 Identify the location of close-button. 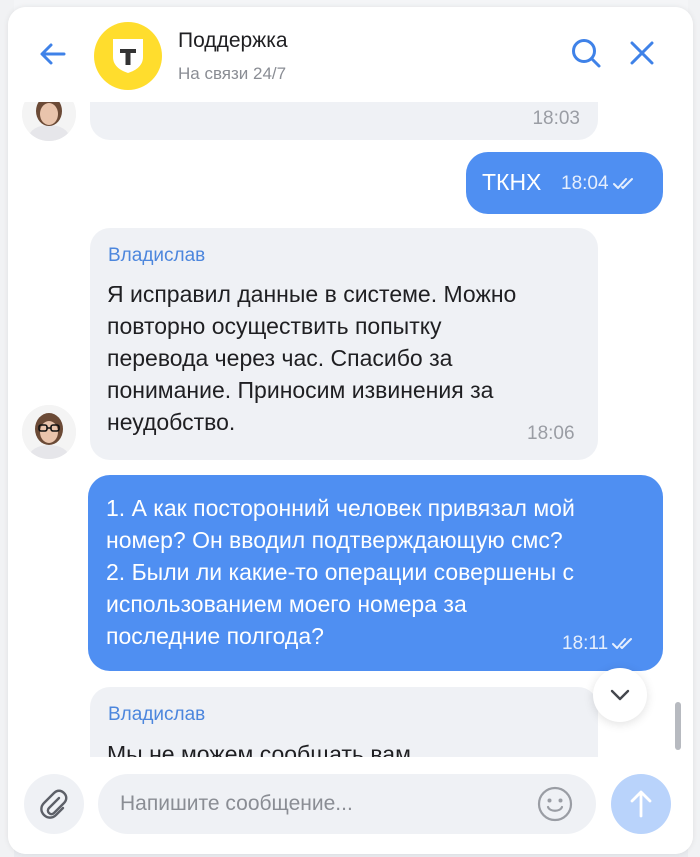
(642, 53).